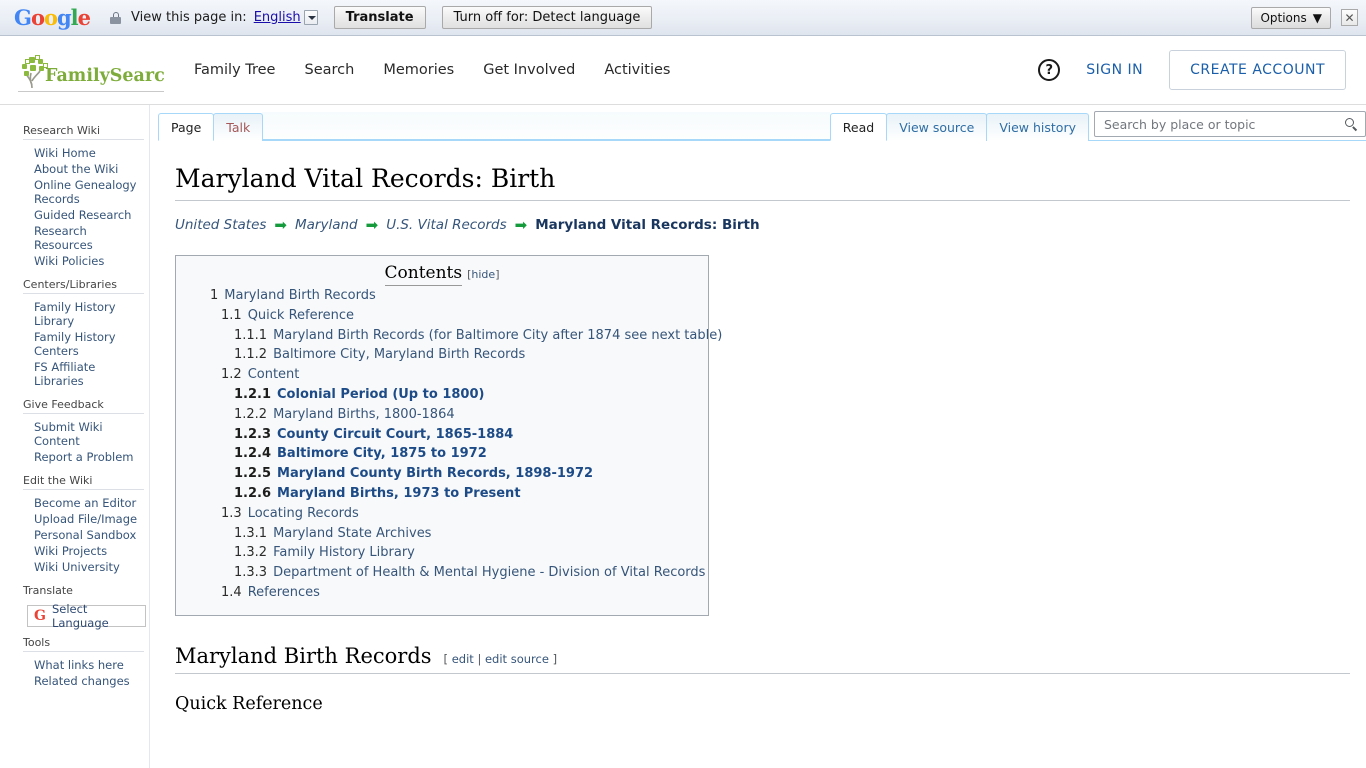  Describe the element at coordinates (326, 225) in the screenshot. I see `breadcrumb-item-maryland: Maryland` at that location.